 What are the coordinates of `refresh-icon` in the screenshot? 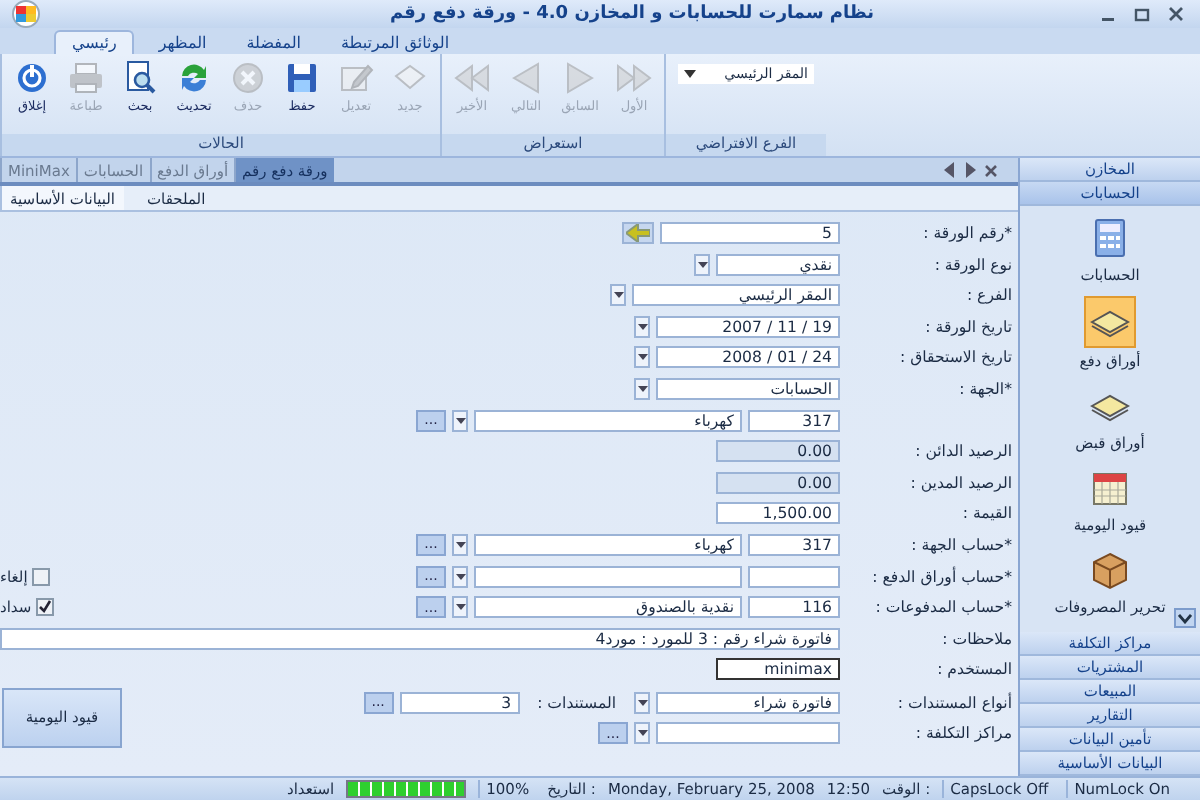 It's located at (194, 78).